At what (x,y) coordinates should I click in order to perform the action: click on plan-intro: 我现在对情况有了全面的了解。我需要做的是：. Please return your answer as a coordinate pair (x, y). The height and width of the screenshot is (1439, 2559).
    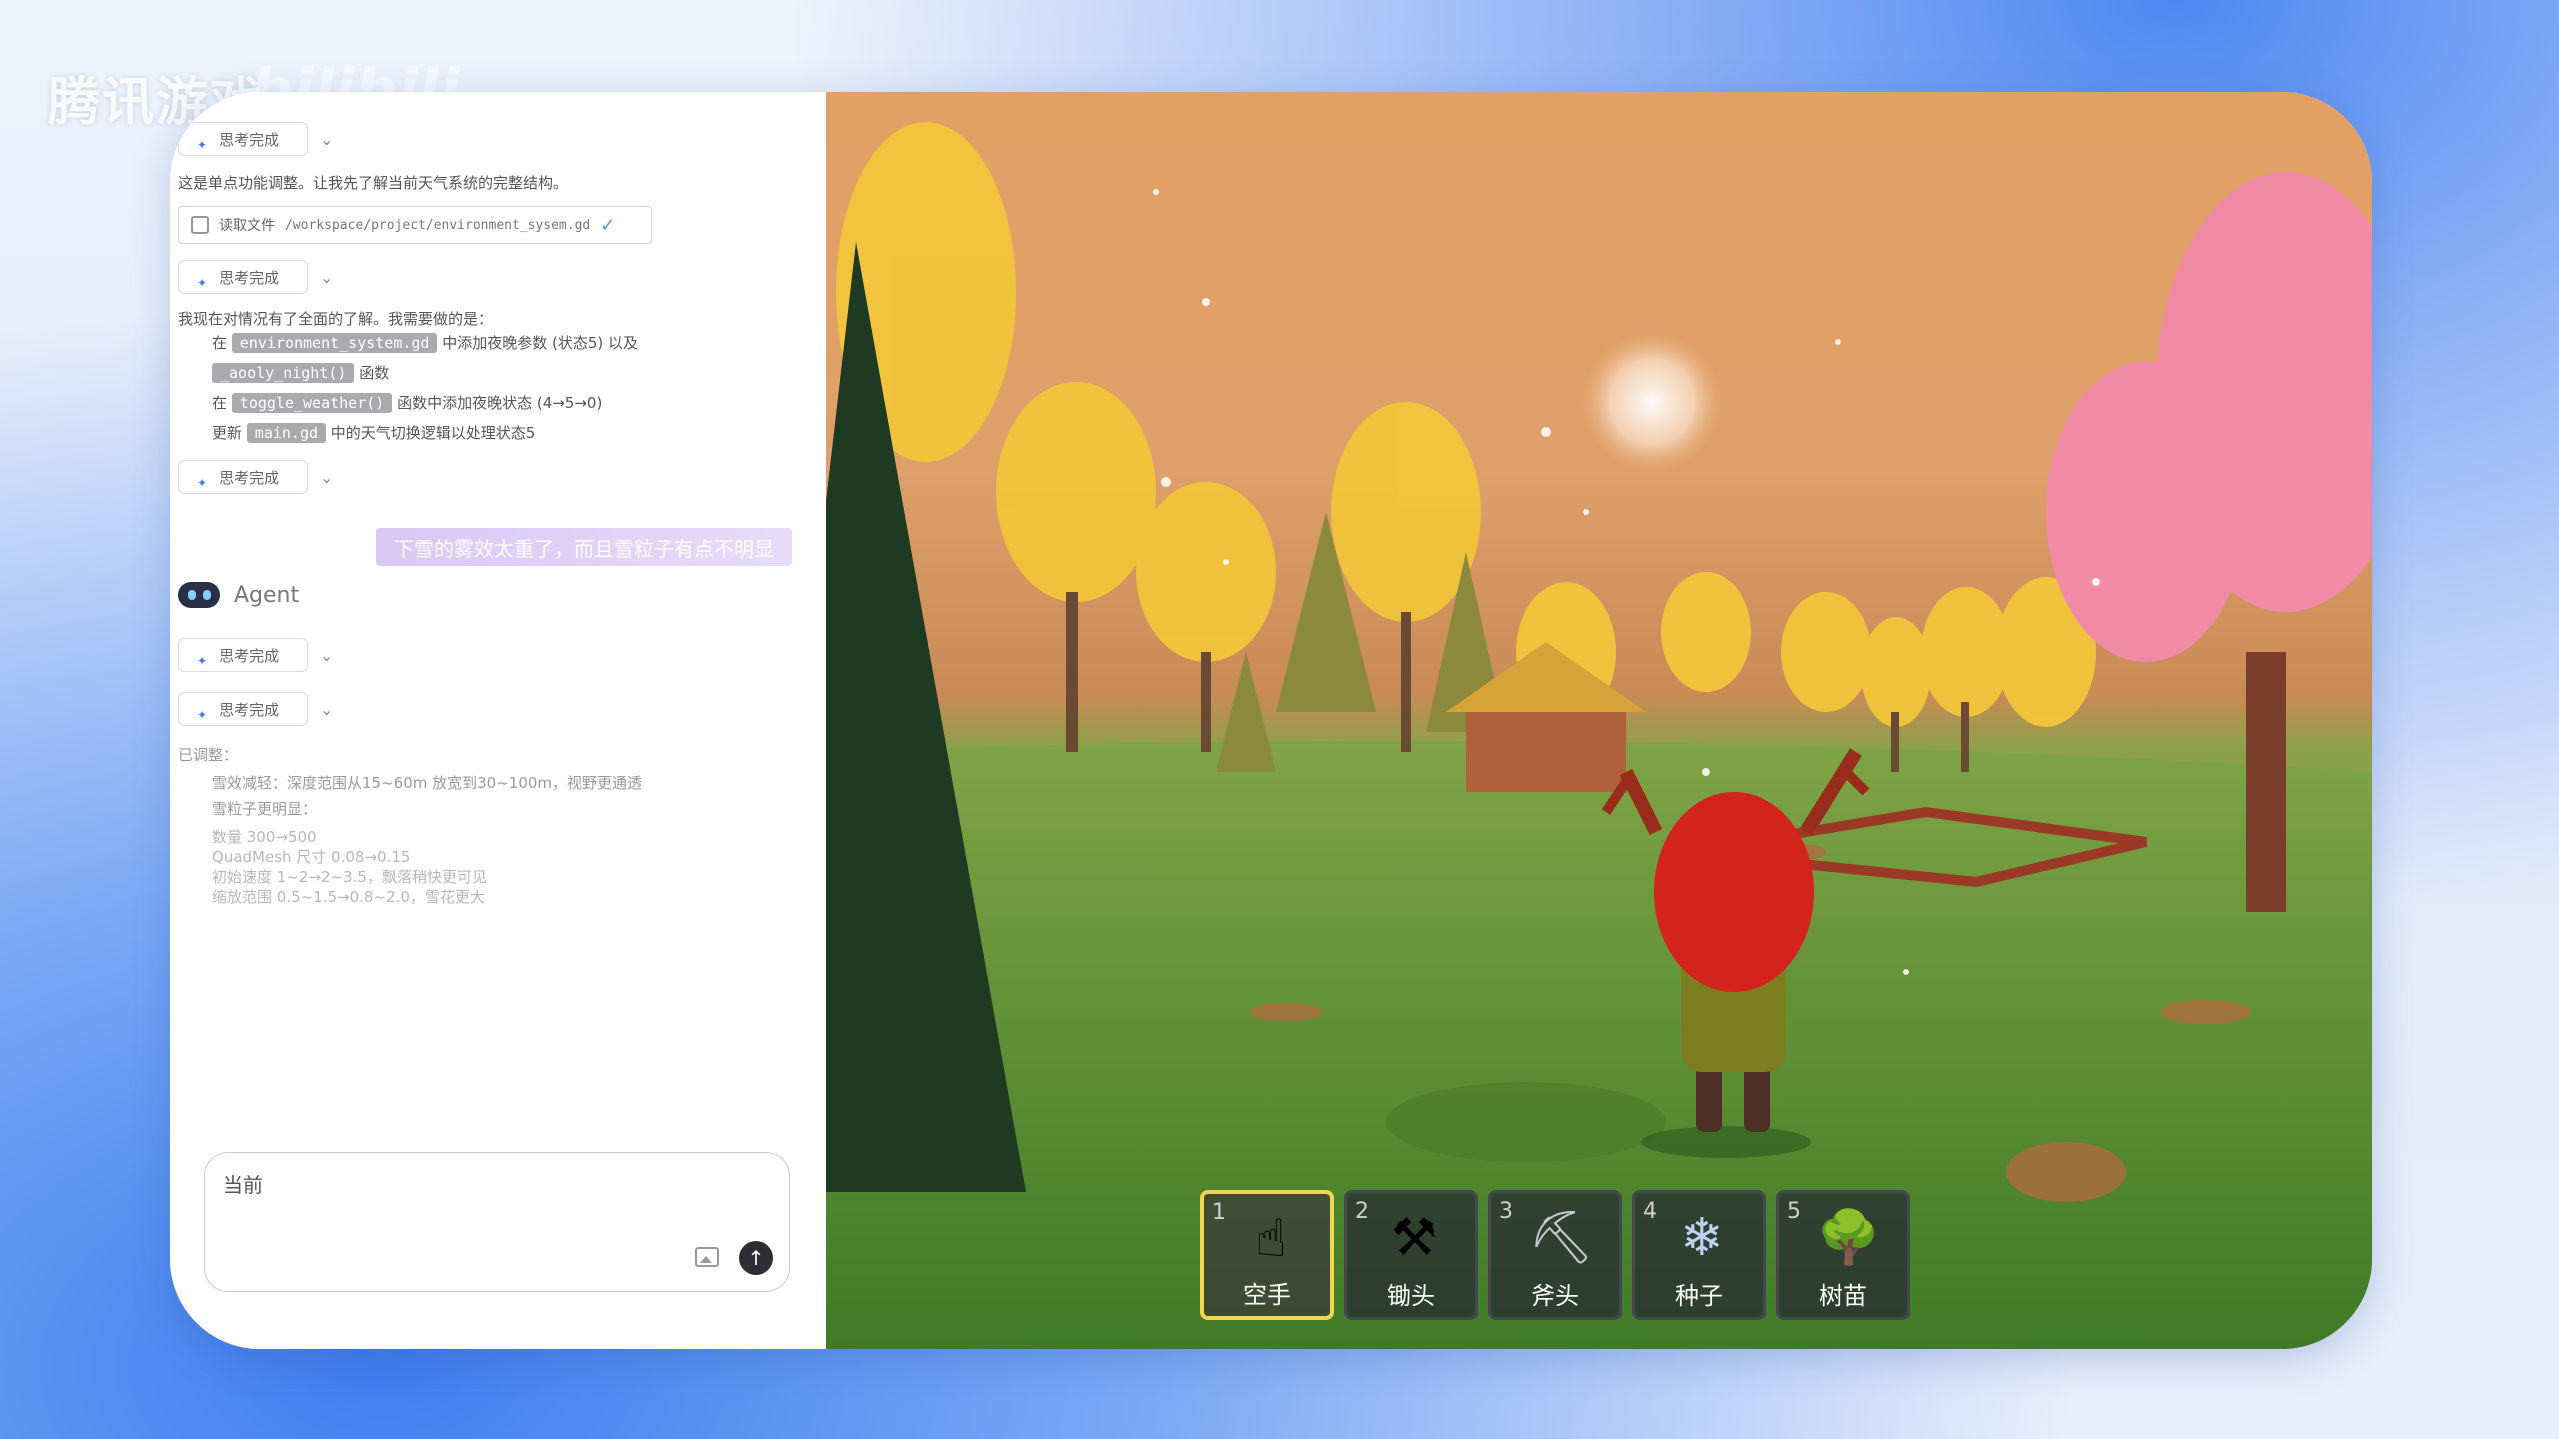
    Looking at the image, I should click on (336, 319).